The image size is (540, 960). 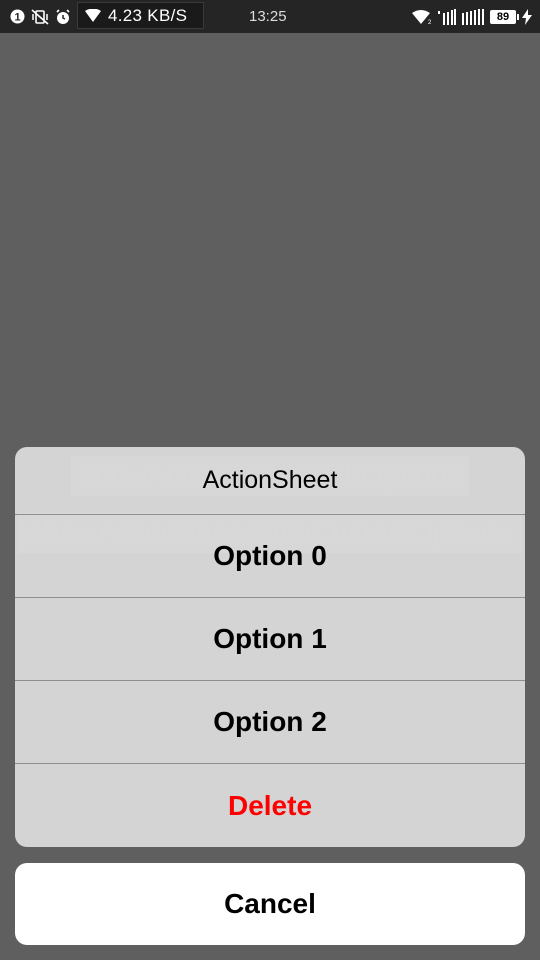 I want to click on status-bar-time: 13:25, so click(x=268, y=16).